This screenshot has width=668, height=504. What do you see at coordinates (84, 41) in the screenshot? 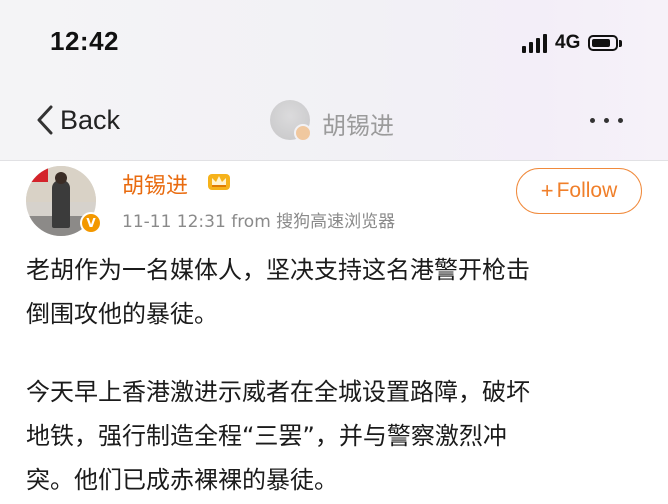
I see `status-time: 12:42` at bounding box center [84, 41].